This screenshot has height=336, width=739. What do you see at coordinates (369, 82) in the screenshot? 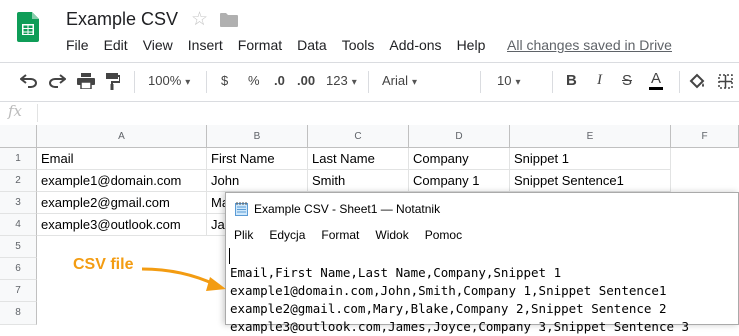
I see `toolbar: 100% $ % .0 .00 123 Arial 10 B I S A` at bounding box center [369, 82].